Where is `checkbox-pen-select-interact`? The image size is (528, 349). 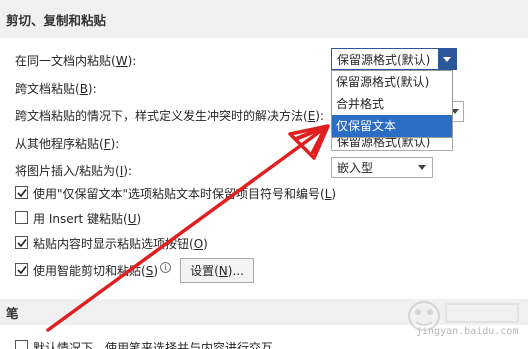
checkbox-pen-select-interact is located at coordinates (21, 344).